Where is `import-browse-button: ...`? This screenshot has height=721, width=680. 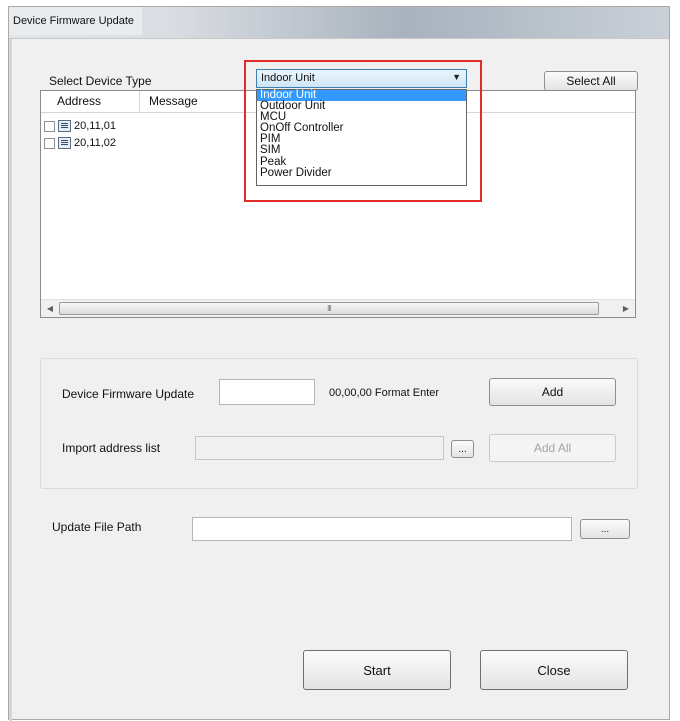
import-browse-button: ... is located at coordinates (462, 449).